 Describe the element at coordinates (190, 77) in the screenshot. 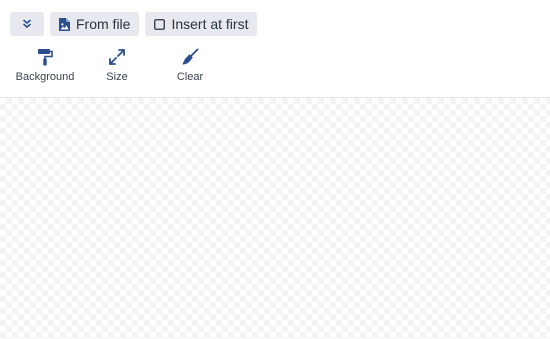

I see `tool-clear-label: Clear` at that location.